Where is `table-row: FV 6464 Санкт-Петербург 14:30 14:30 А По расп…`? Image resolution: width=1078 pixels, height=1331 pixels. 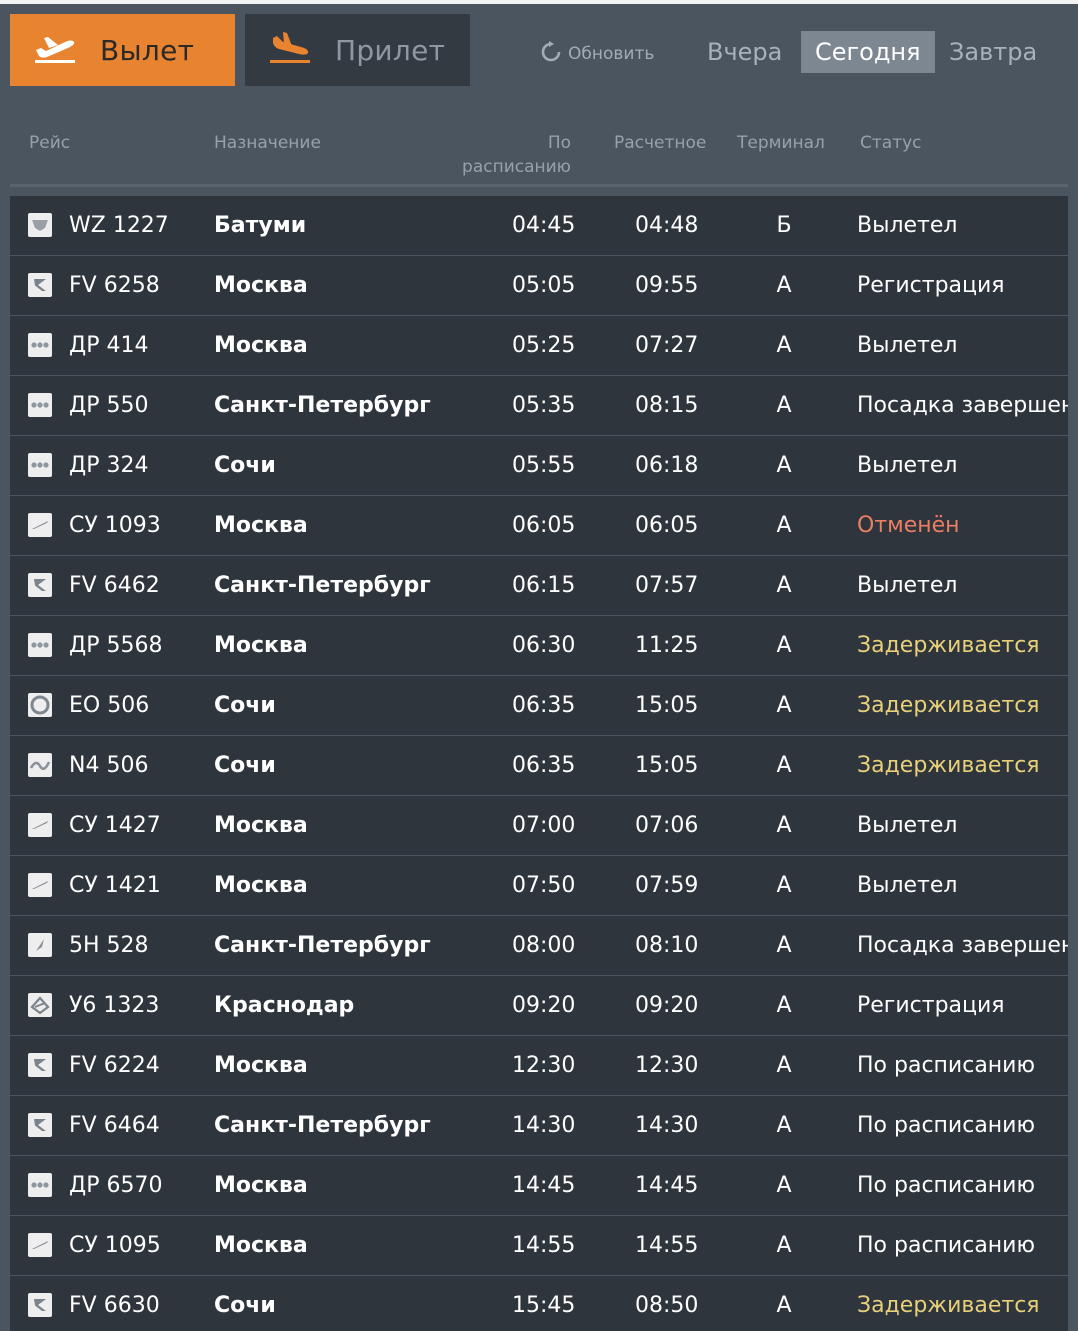
table-row: FV 6464 Санкт-Петербург 14:30 14:30 А По расп… is located at coordinates (539, 1126).